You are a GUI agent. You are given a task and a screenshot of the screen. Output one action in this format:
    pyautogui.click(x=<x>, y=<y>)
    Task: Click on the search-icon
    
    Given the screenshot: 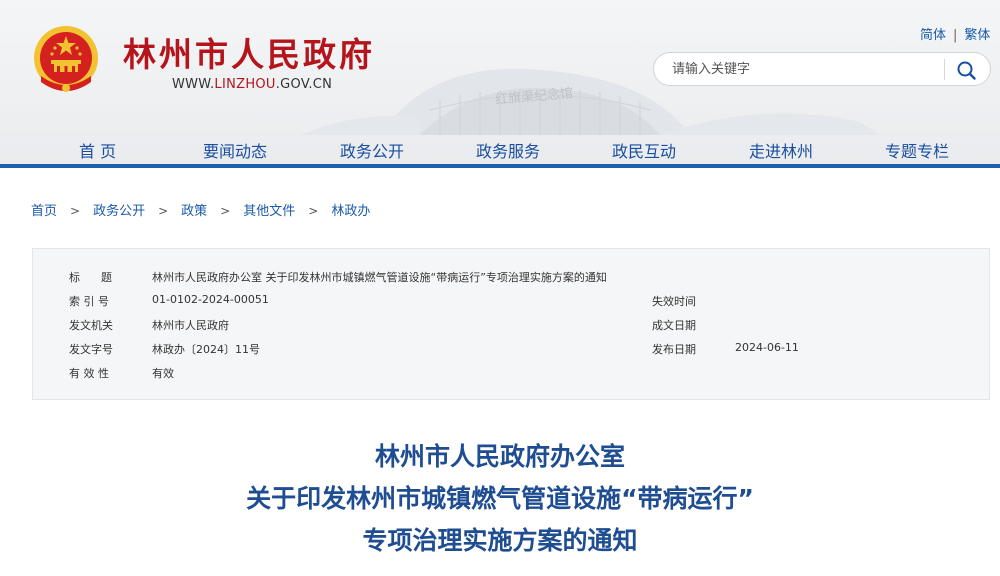 What is the action you would take?
    pyautogui.click(x=967, y=70)
    